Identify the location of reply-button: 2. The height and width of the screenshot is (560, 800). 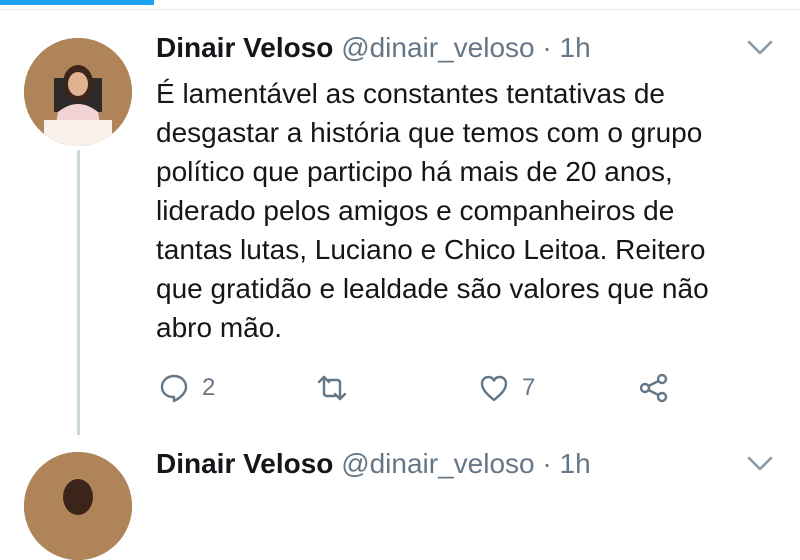
(186, 388).